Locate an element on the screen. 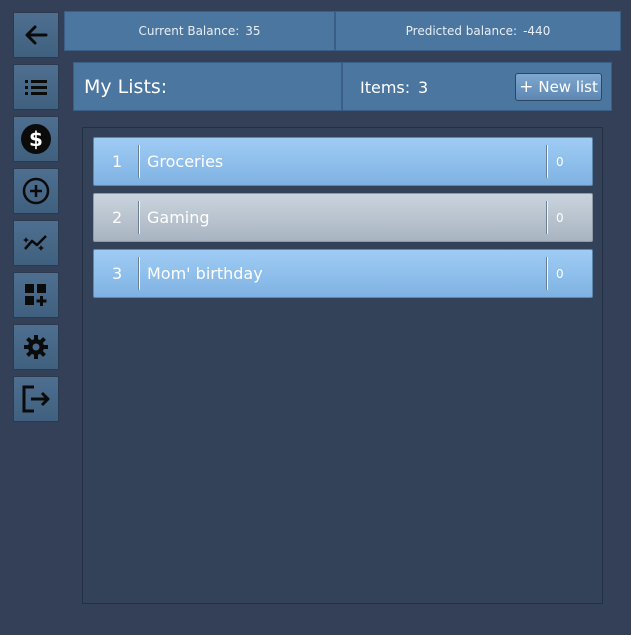  items-label: Items: is located at coordinates (385, 87).